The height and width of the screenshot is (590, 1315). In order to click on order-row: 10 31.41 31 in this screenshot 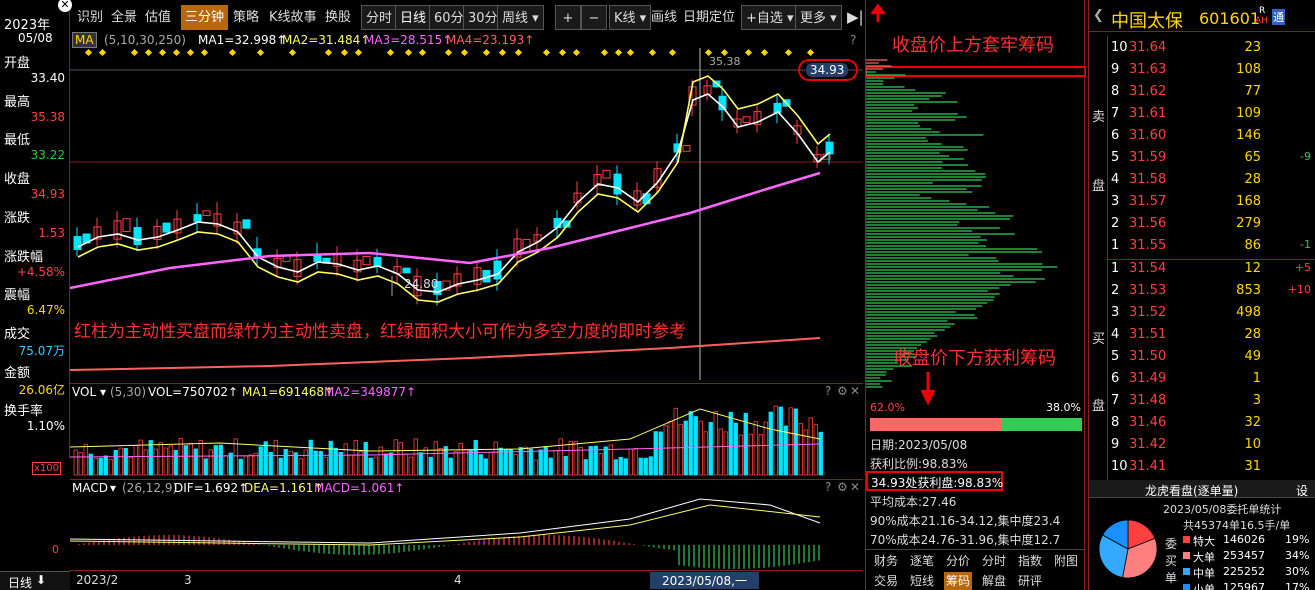, I will do `click(1211, 468)`.